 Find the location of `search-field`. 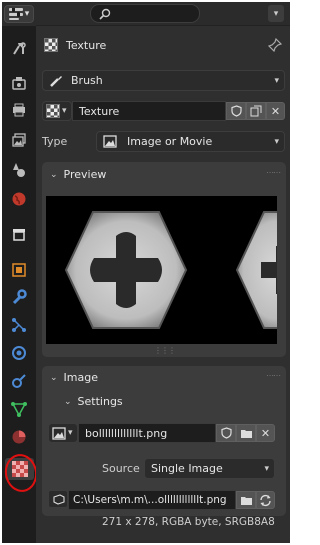

search-field is located at coordinates (145, 13).